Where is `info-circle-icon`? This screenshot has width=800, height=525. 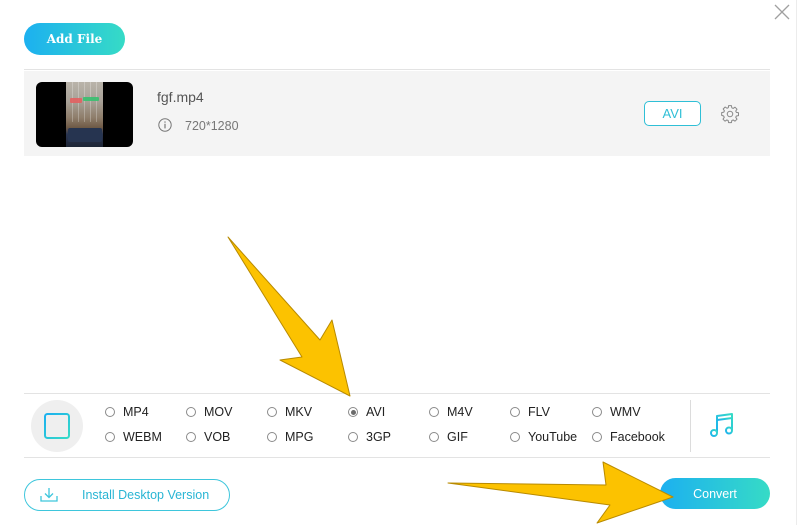 info-circle-icon is located at coordinates (165, 125).